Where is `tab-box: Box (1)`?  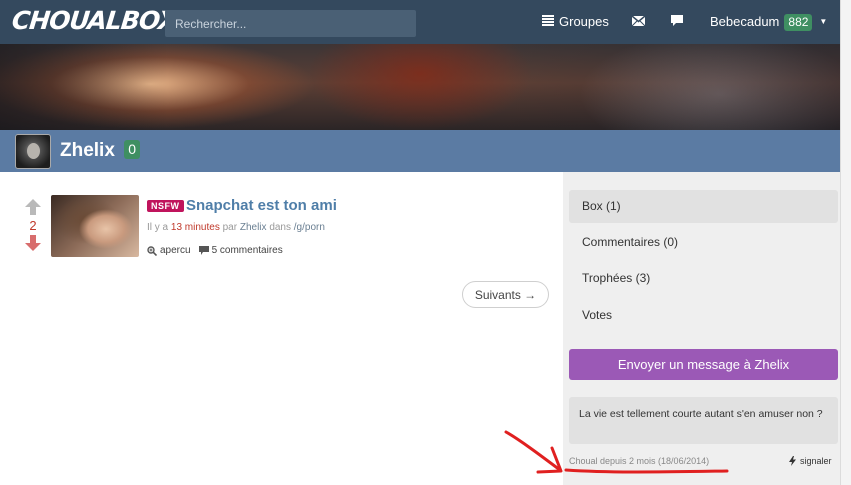 tab-box: Box (1) is located at coordinates (703, 206).